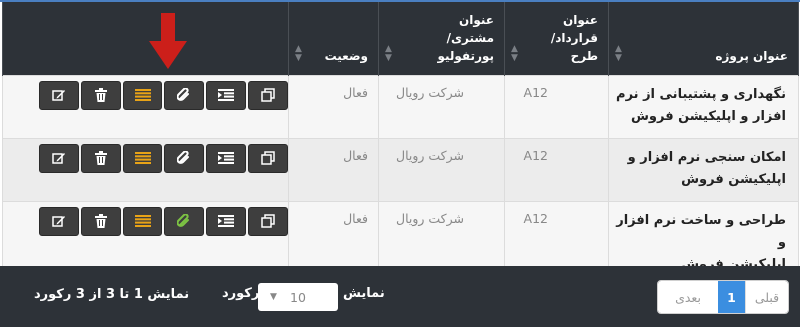  I want to click on header-contract-line-1: عنوان, so click(580, 19).